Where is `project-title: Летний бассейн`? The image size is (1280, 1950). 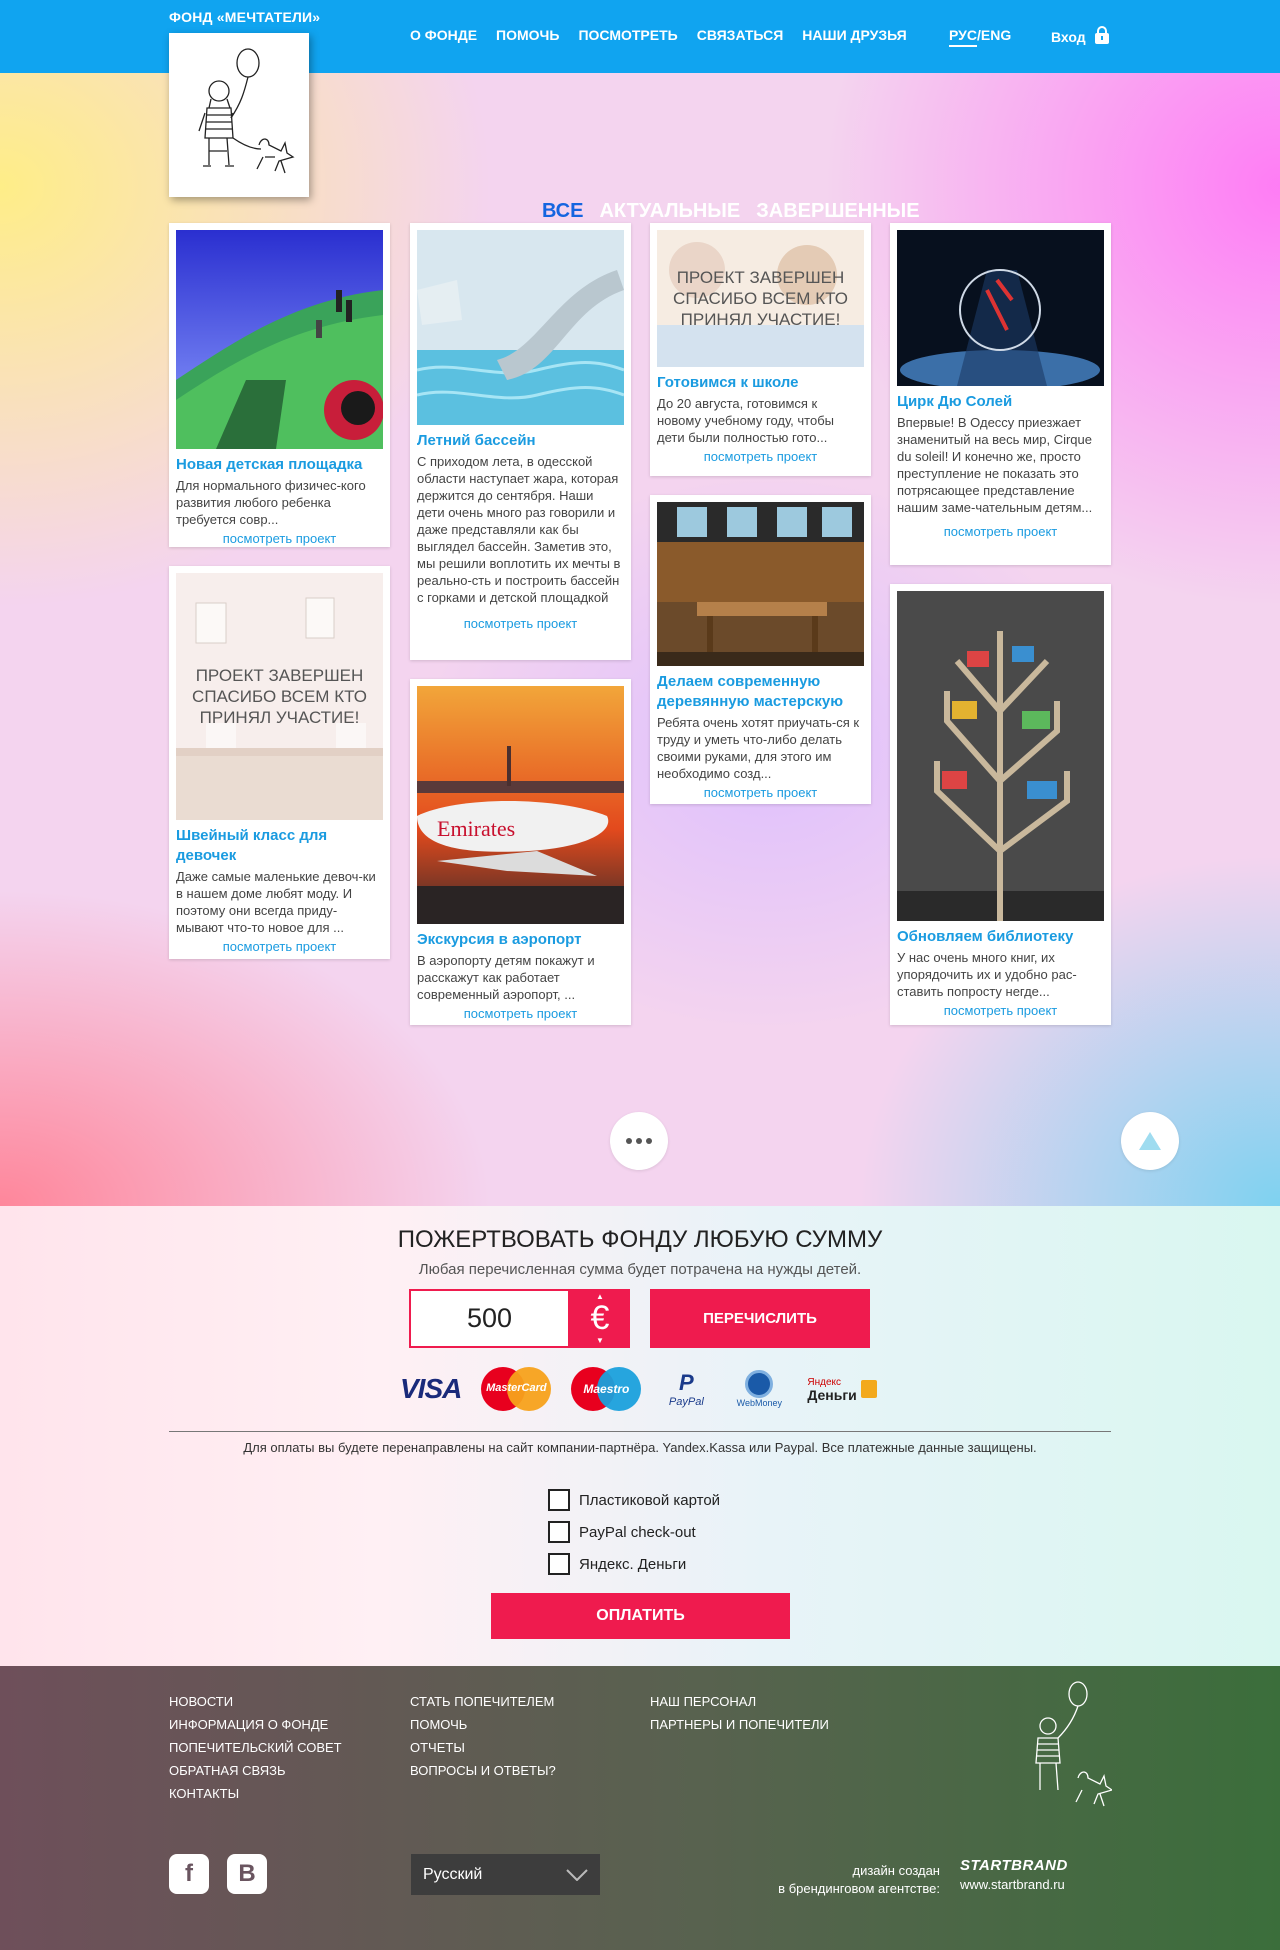 project-title: Летний бассейн is located at coordinates (520, 441).